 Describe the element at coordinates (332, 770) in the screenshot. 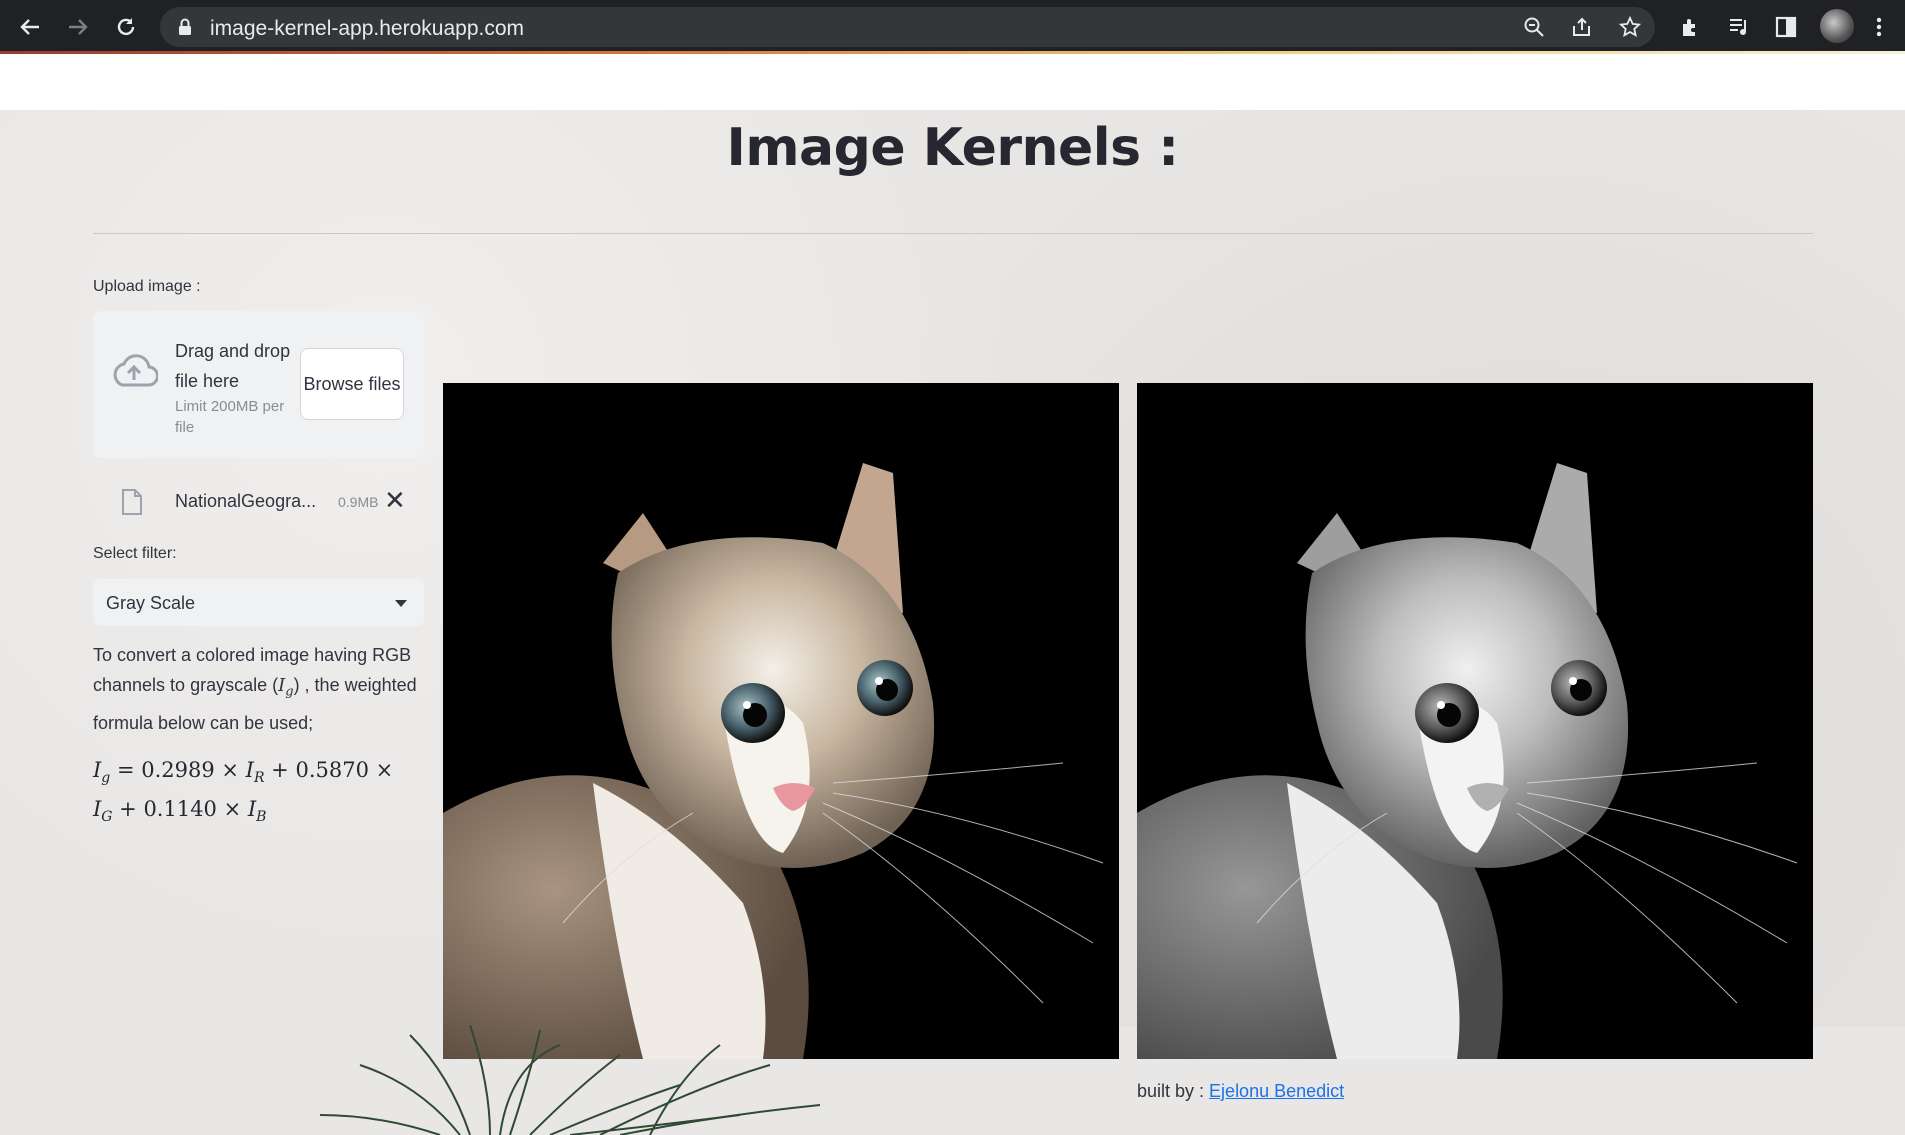

I see `formula-coefficient-g: 0.5870` at that location.